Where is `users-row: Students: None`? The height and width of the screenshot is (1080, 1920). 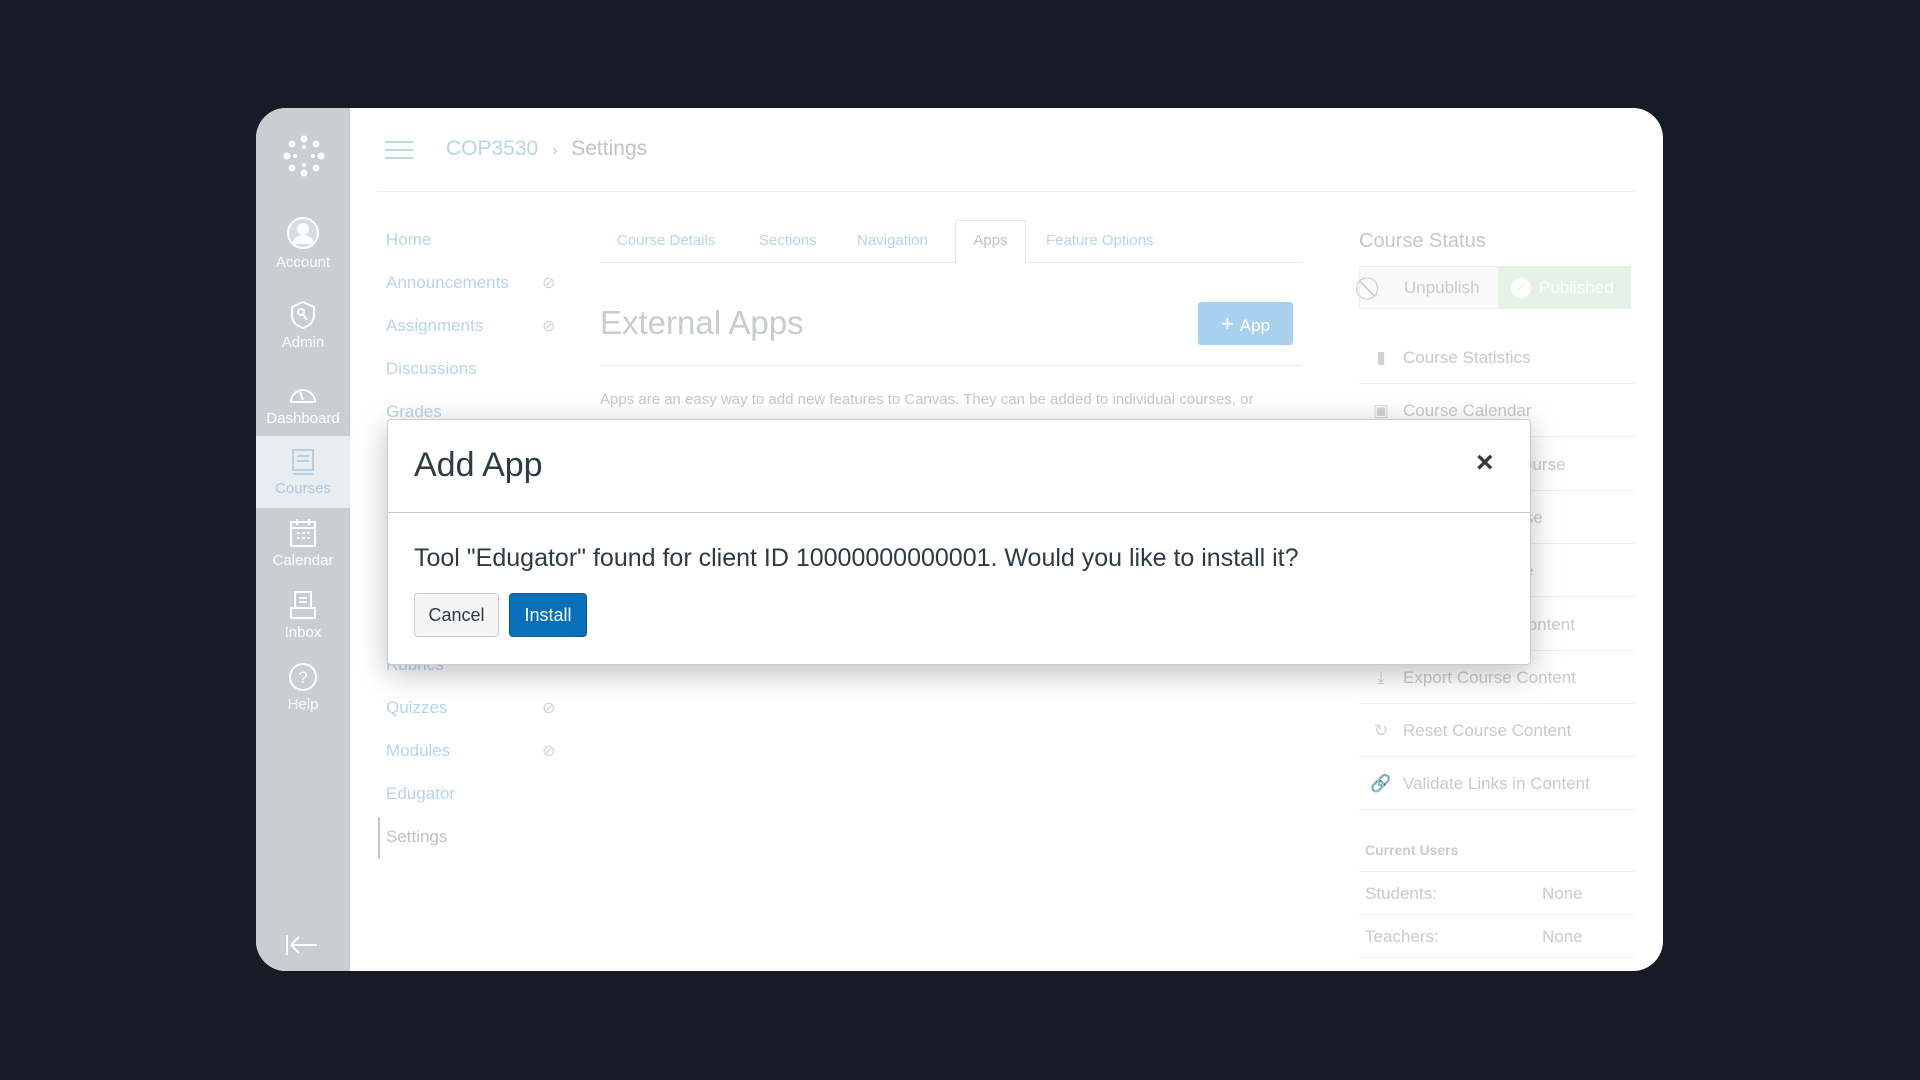 users-row: Students: None is located at coordinates (1497, 893).